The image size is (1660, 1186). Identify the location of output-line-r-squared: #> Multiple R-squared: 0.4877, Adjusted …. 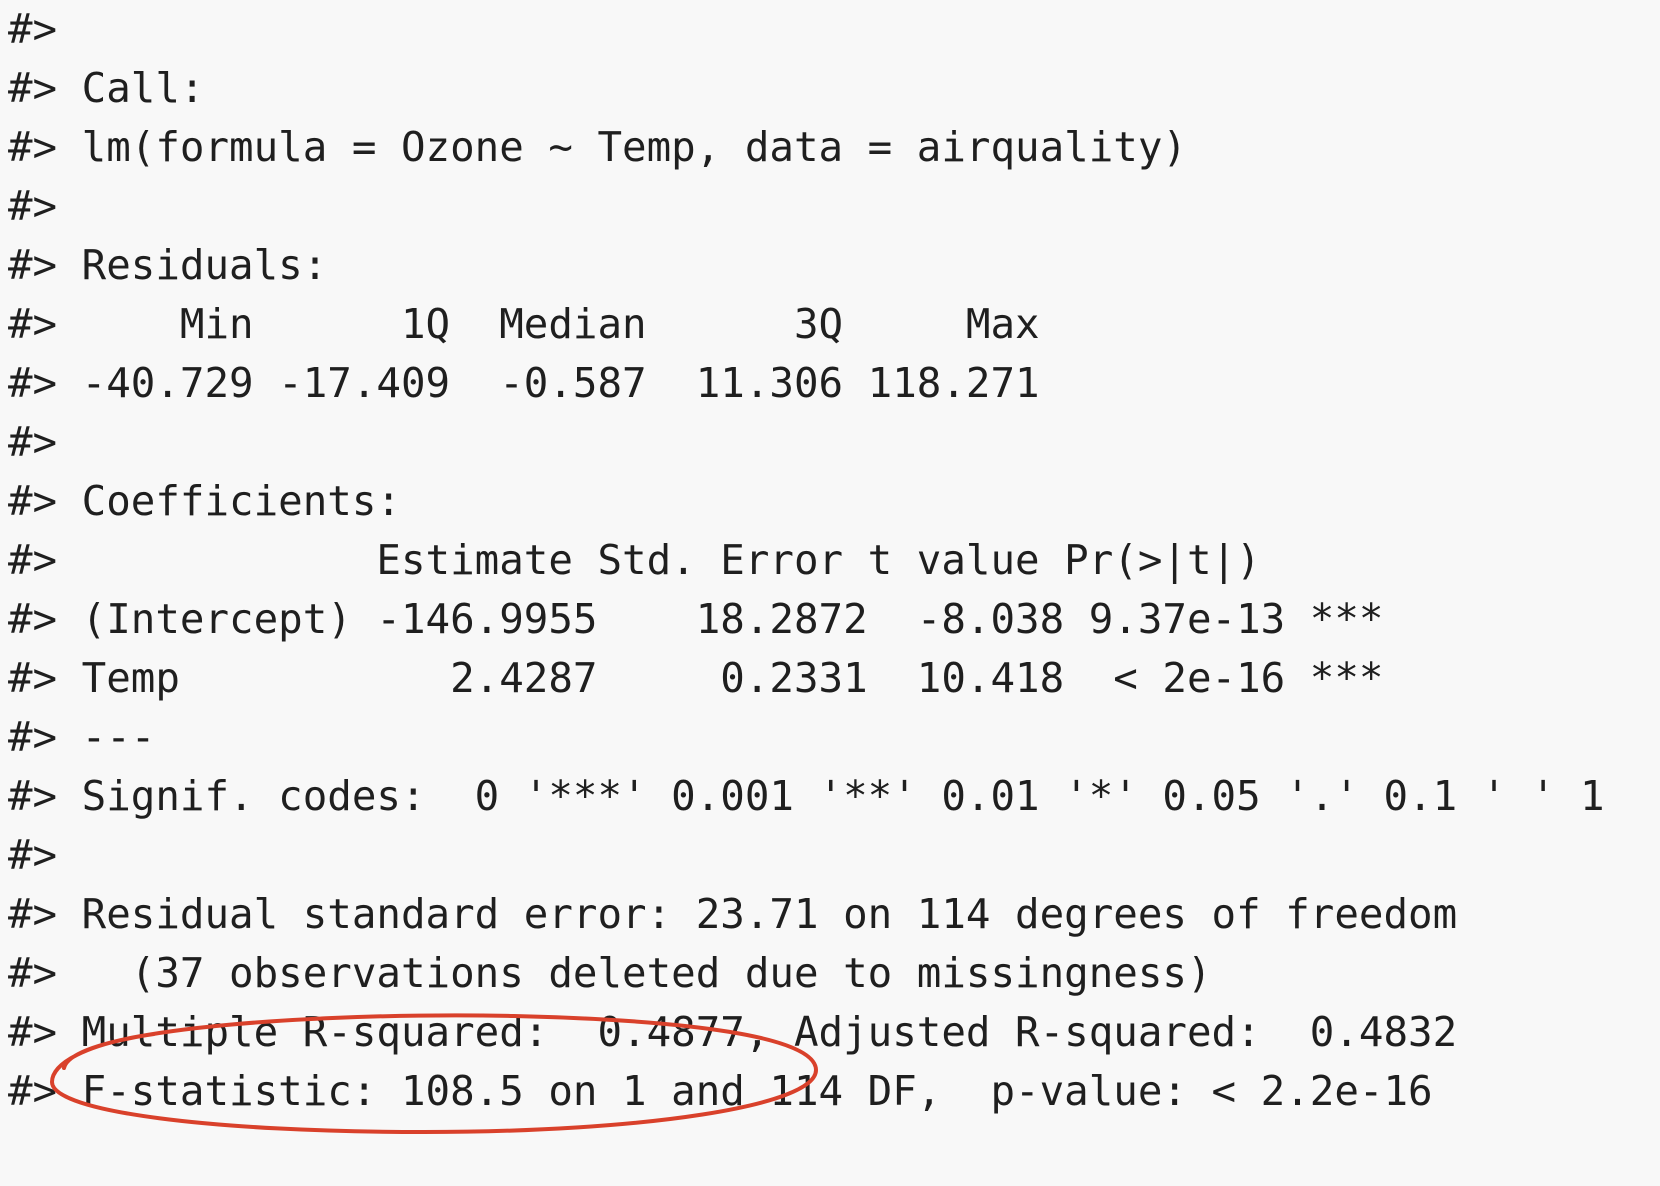
(733, 1032).